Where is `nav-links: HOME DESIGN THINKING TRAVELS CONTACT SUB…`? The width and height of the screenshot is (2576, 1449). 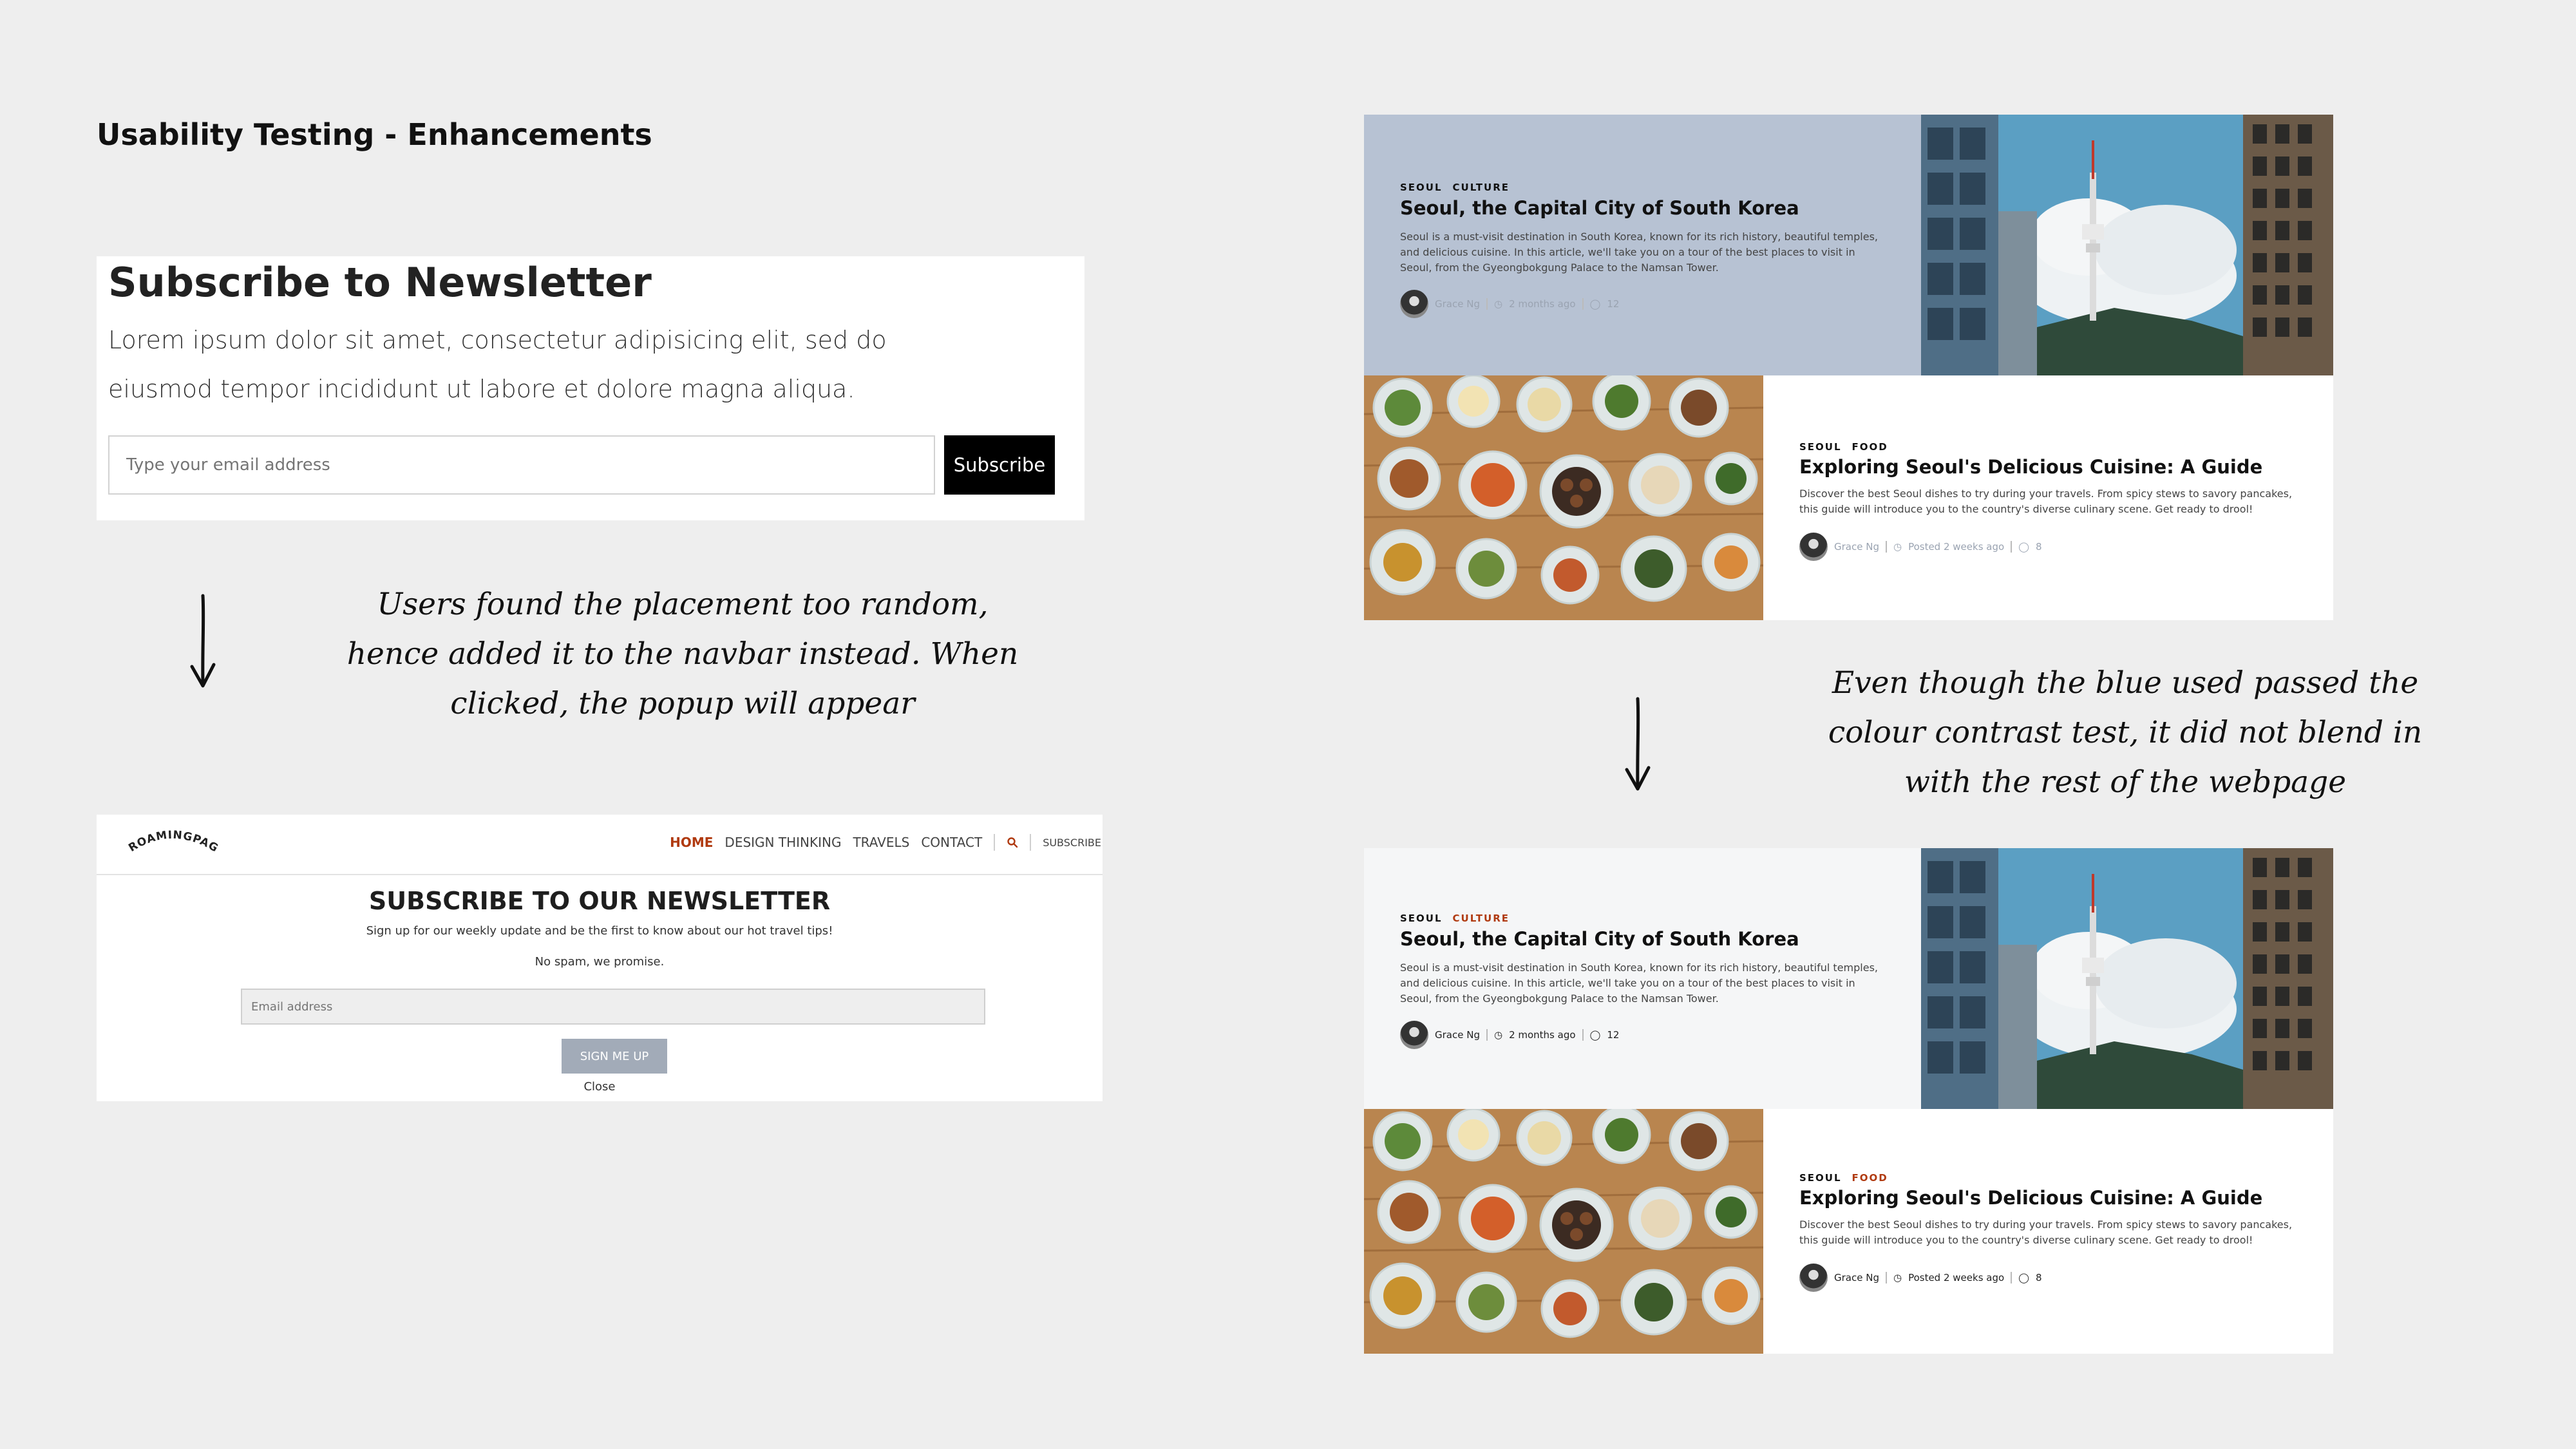 nav-links: HOME DESIGN THINKING TRAVELS CONTACT SUB… is located at coordinates (885, 843).